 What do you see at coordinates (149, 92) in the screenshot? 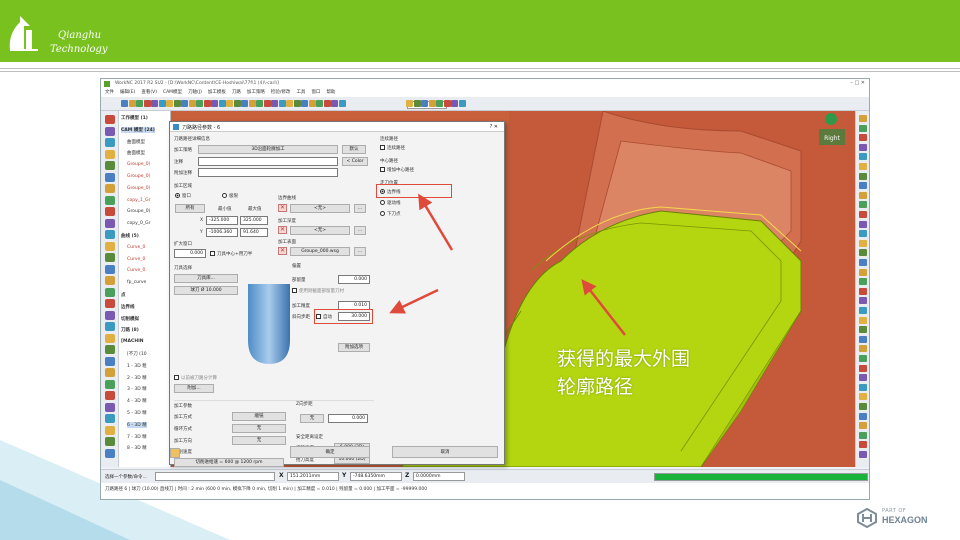
I see `menu-item: 查看(V)` at bounding box center [149, 92].